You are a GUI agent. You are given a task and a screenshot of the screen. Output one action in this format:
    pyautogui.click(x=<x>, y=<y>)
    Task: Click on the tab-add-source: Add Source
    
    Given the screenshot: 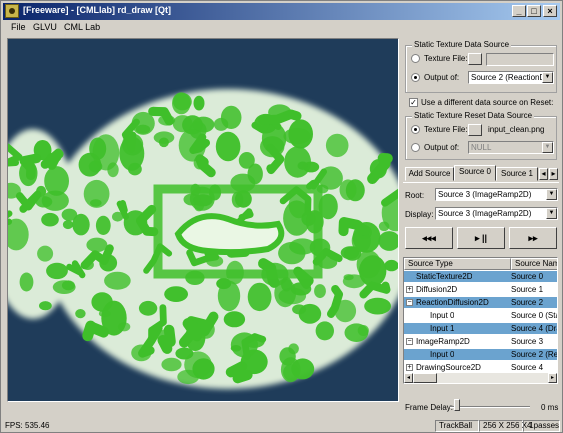 What is the action you would take?
    pyautogui.click(x=429, y=174)
    